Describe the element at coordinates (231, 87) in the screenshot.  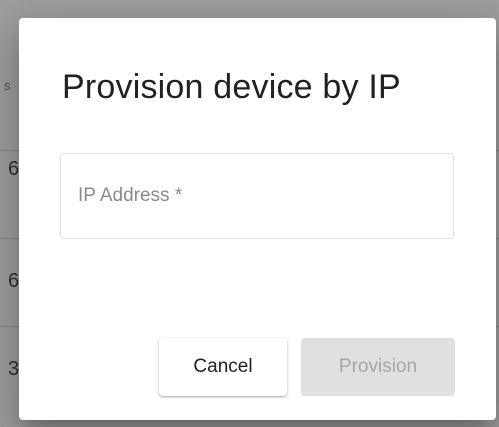
I see `dialog-title: Provision device by IP` at that location.